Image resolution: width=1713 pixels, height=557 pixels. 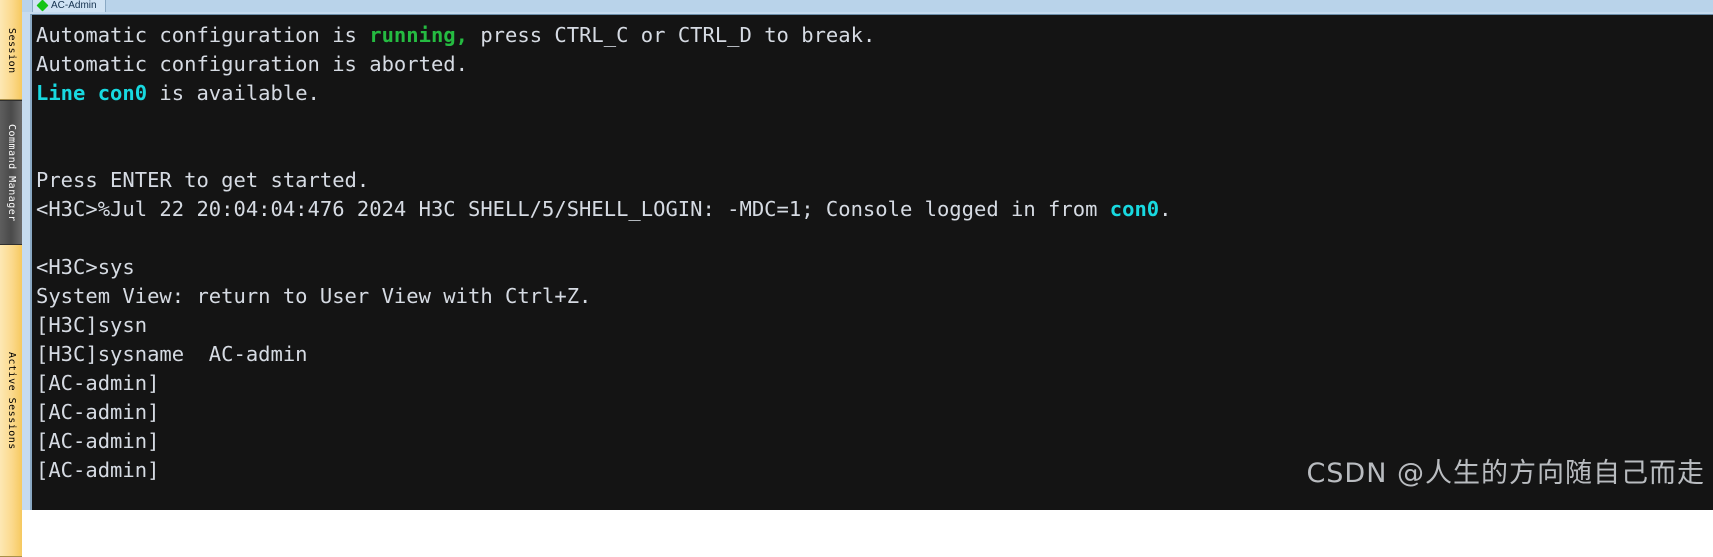 I want to click on terminal-text-segment: [H3C]sysn, so click(x=92, y=325).